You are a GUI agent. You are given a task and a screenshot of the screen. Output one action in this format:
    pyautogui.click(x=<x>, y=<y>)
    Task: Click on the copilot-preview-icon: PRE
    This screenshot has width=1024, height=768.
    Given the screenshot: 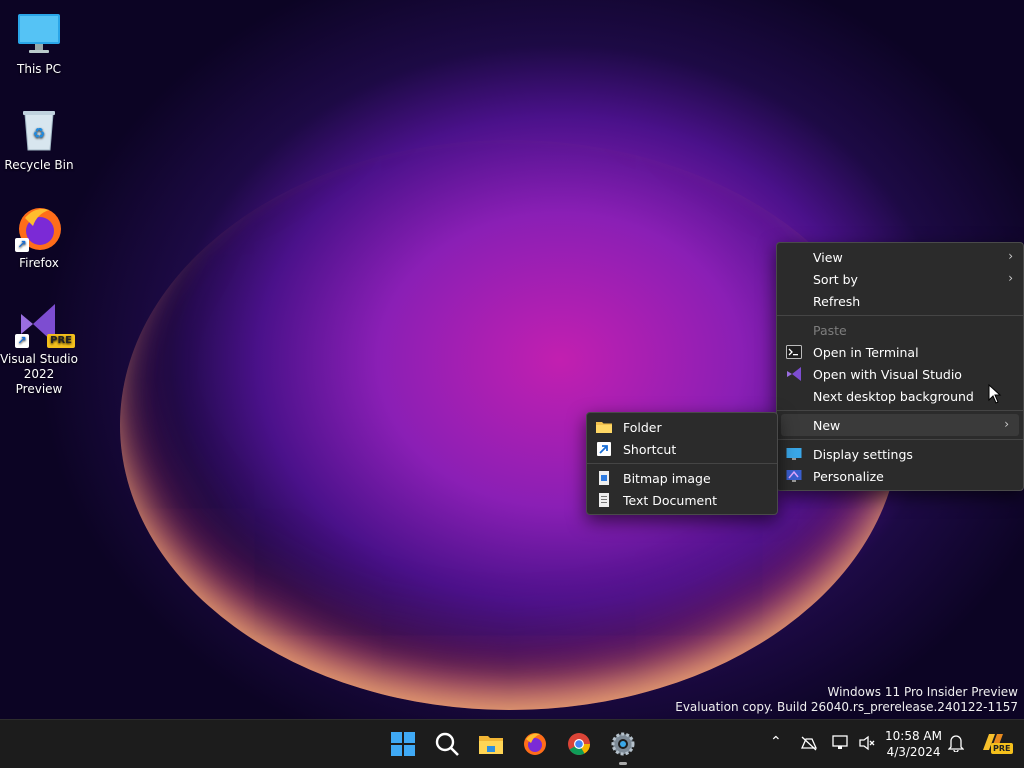 What is the action you would take?
    pyautogui.click(x=996, y=745)
    